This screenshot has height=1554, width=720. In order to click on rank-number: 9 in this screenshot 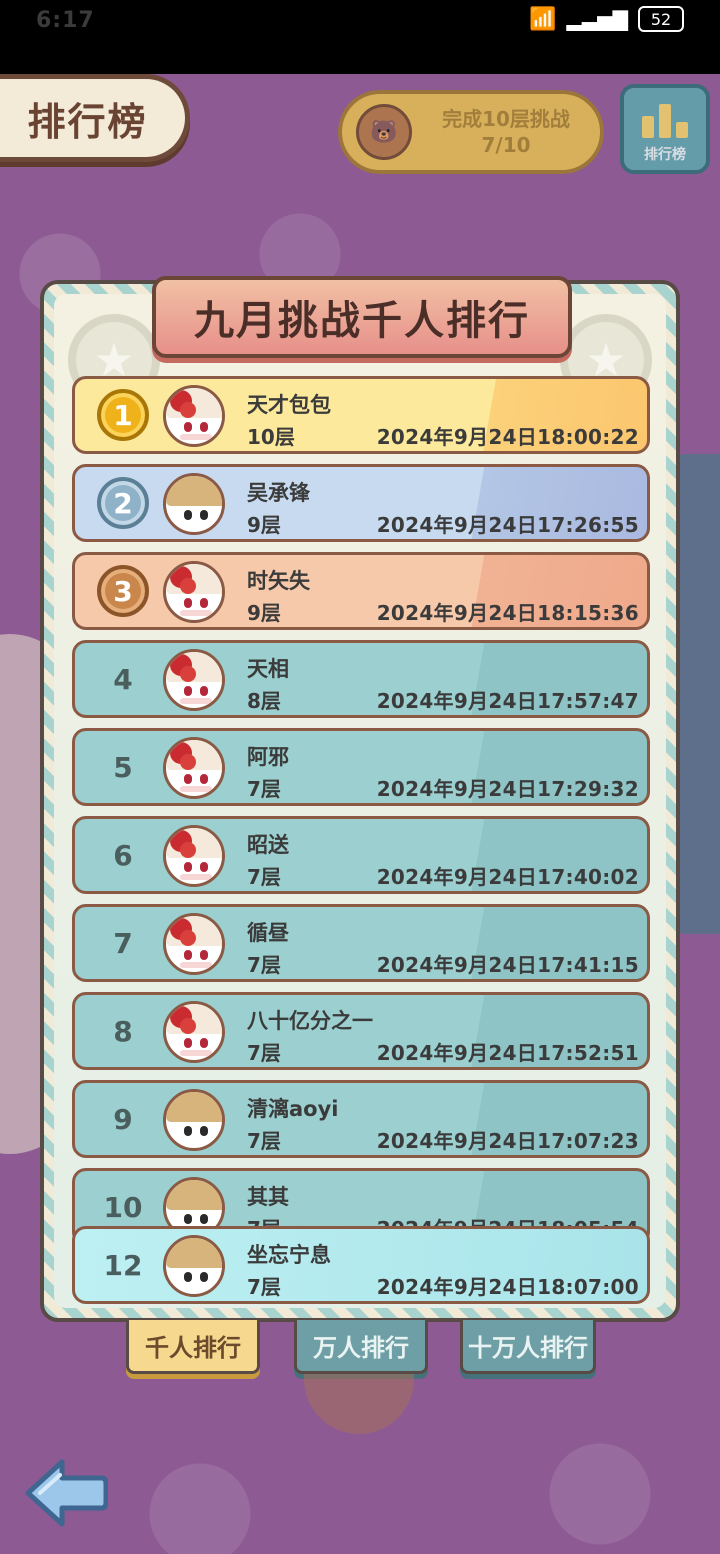, I will do `click(123, 1119)`.